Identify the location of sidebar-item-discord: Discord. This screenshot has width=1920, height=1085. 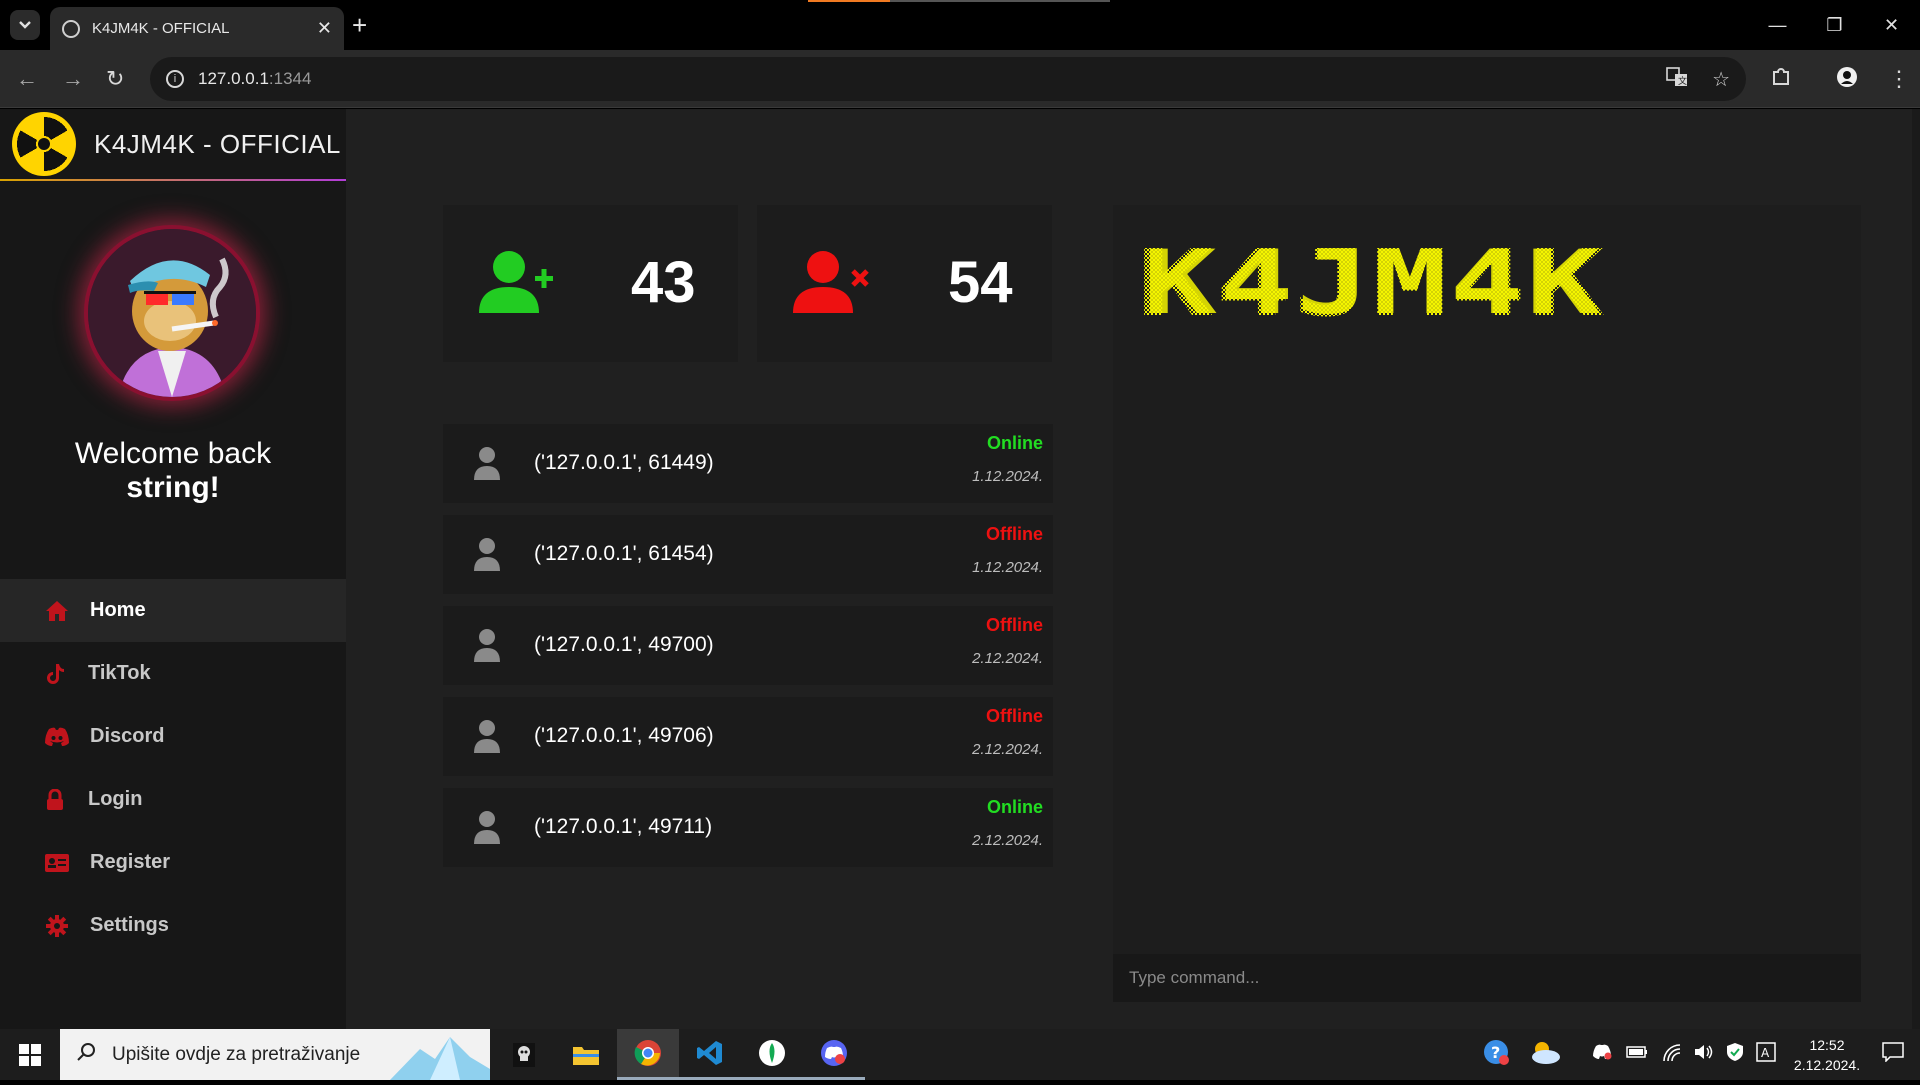
(173, 736).